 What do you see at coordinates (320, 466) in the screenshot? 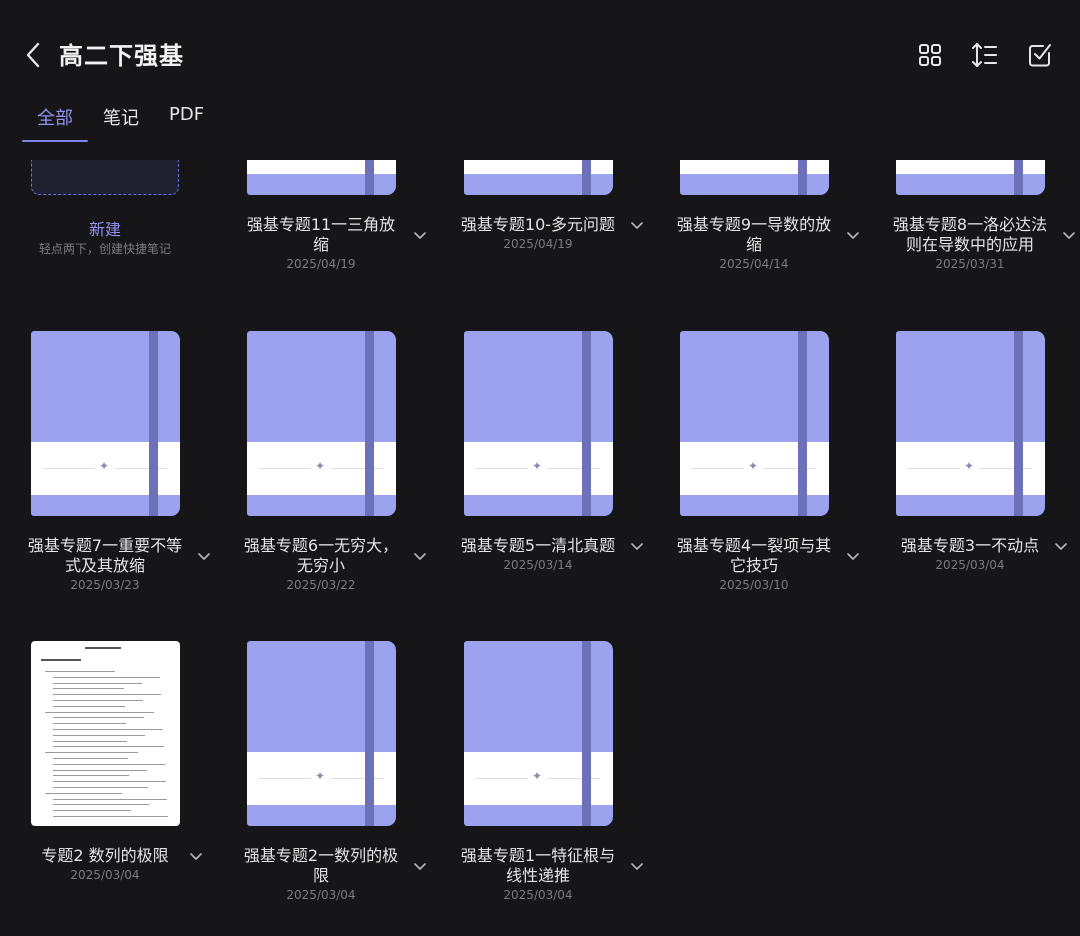
I see `sparkle-icon: ✦` at bounding box center [320, 466].